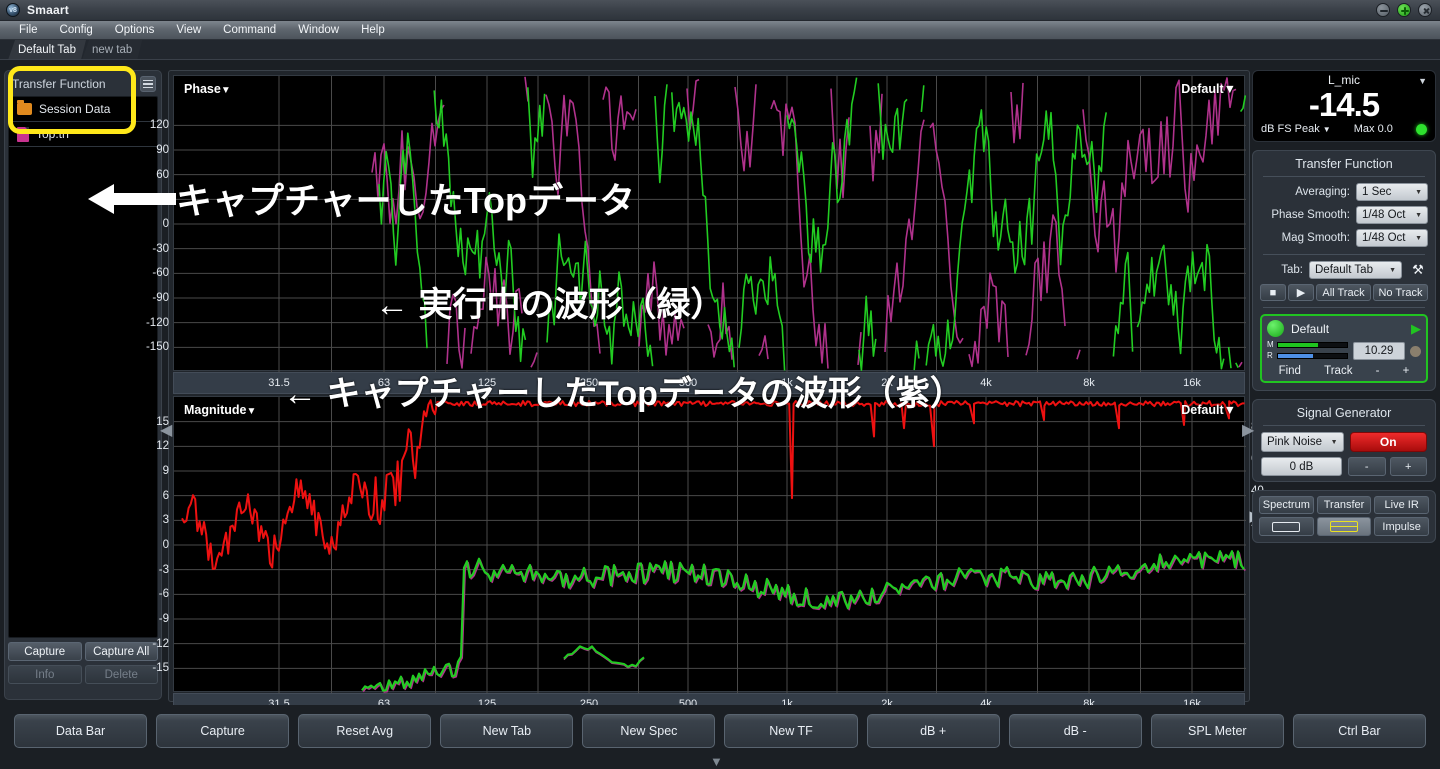 This screenshot has width=1440, height=769. I want to click on hamburger-icon, so click(148, 84).